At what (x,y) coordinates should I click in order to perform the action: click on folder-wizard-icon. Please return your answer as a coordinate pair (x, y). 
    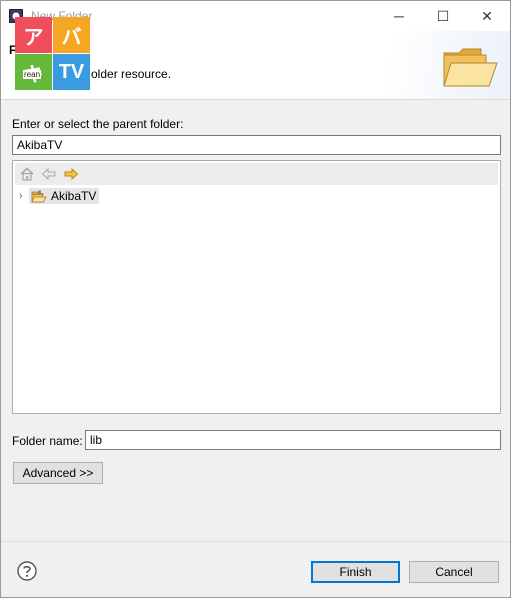
    Looking at the image, I should click on (470, 67).